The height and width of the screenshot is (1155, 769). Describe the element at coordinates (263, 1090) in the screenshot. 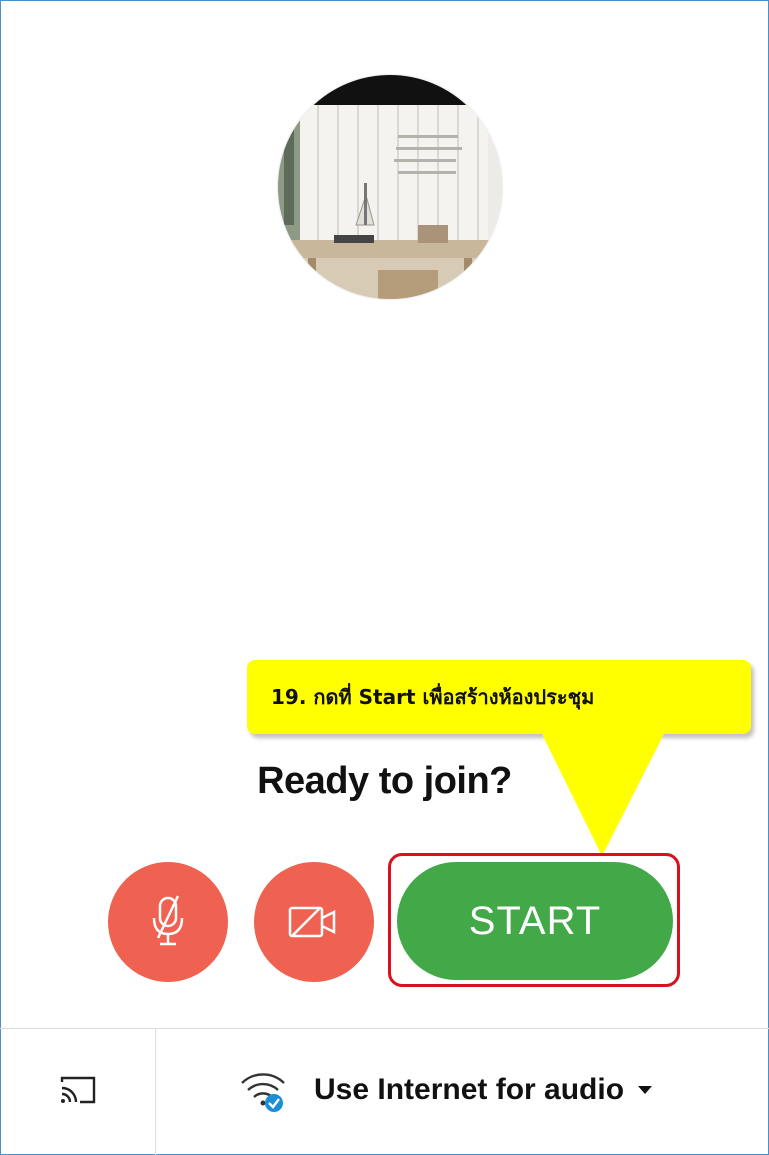

I see `wifi-icon` at that location.